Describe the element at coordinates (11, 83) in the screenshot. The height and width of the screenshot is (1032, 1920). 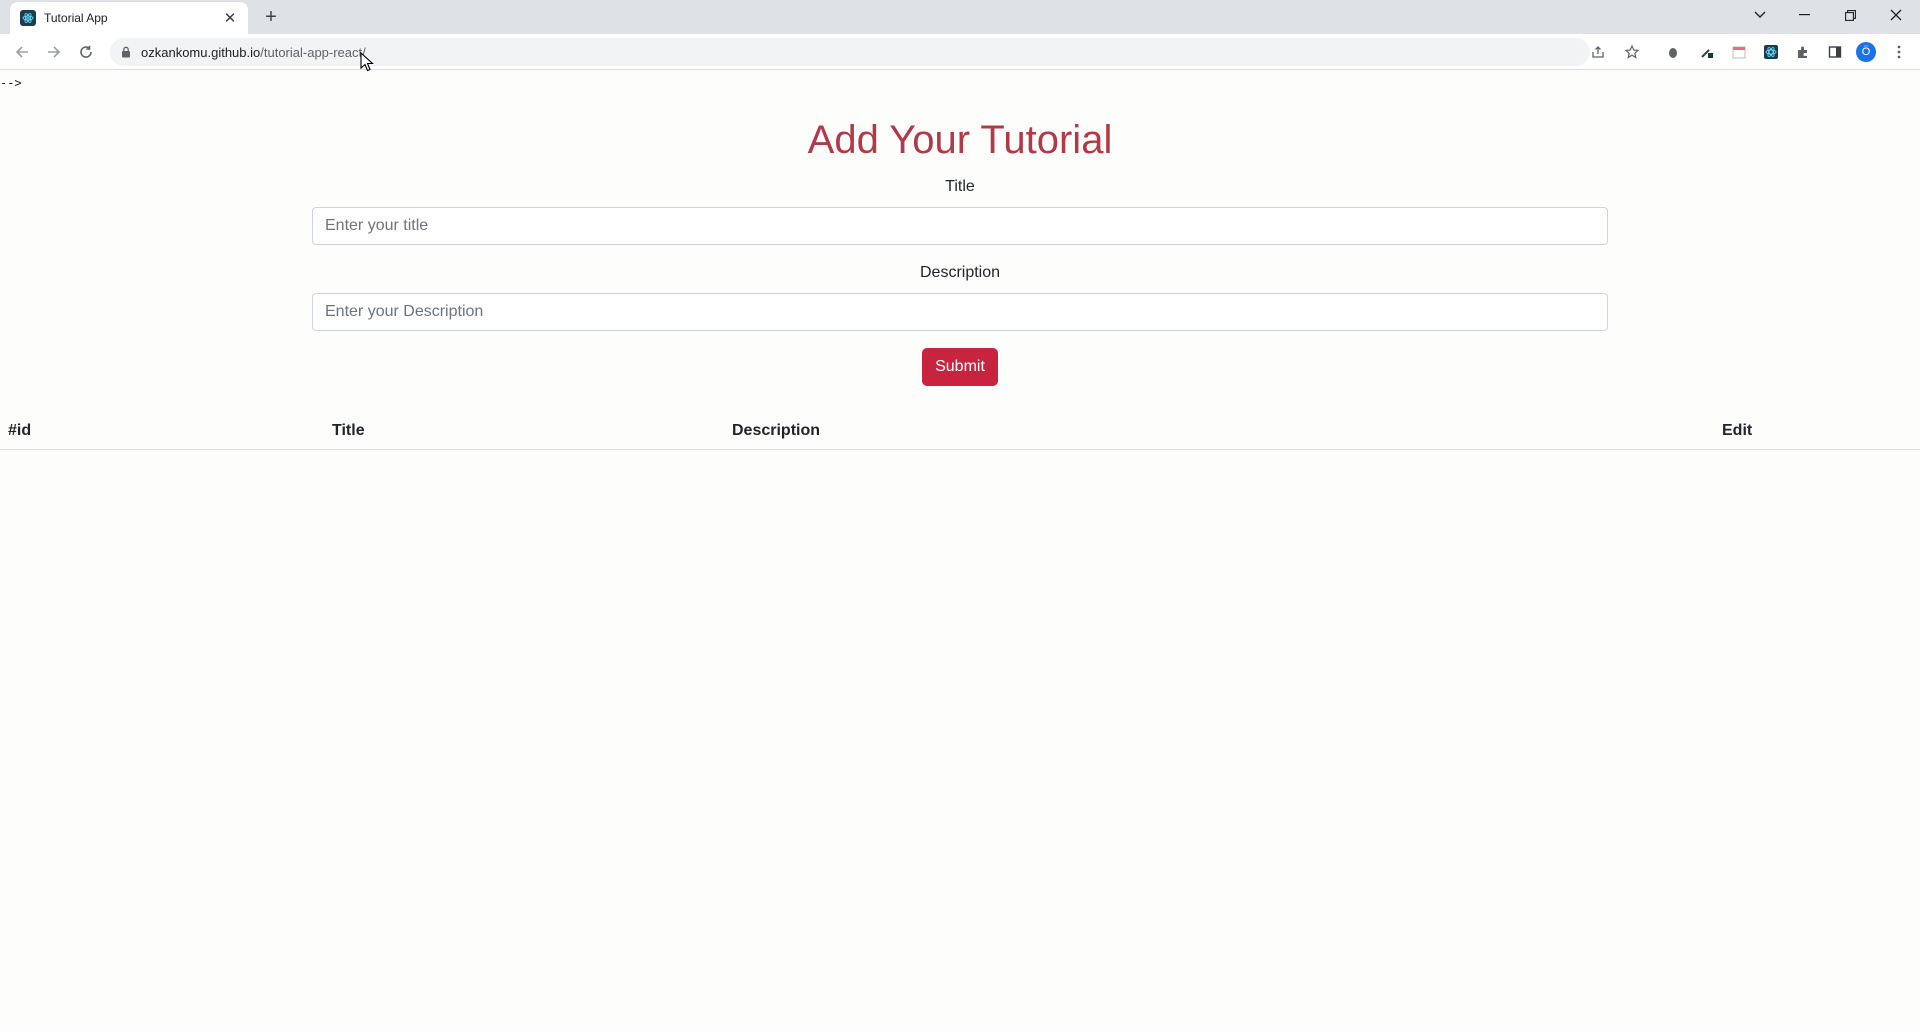
I see `stray-comment-text: -->` at that location.